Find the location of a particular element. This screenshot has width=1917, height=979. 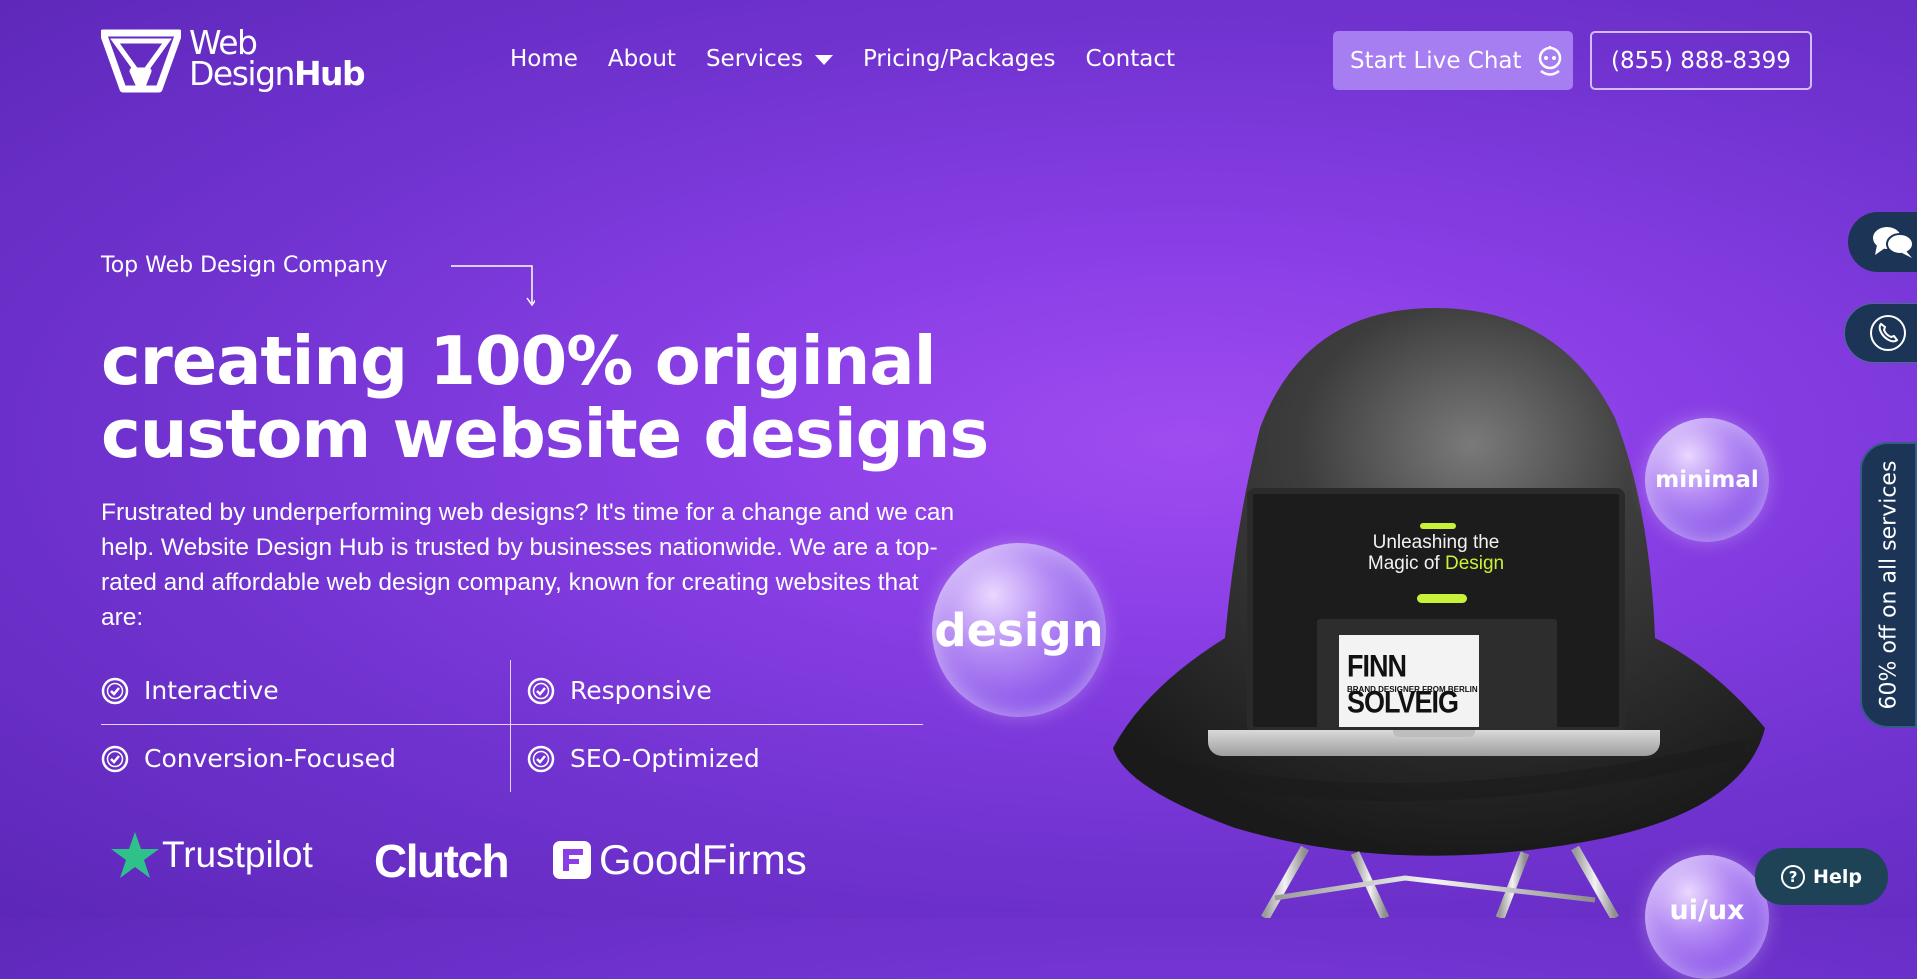

trustpilot-badge: Trustpilot is located at coordinates (211, 855).